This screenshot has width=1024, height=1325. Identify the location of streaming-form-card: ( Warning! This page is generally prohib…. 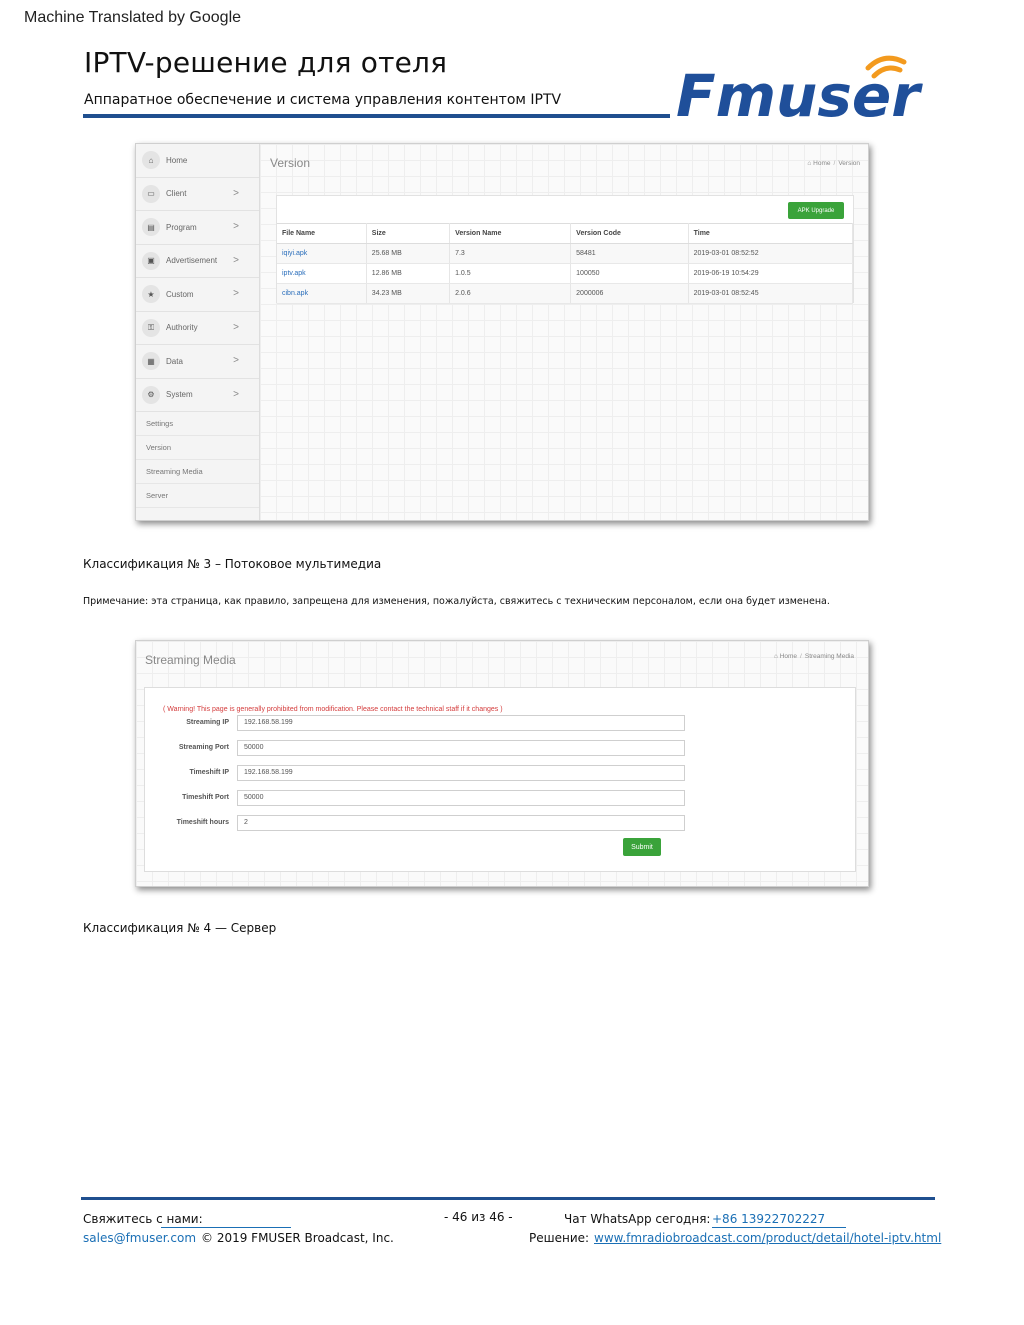
(500, 779).